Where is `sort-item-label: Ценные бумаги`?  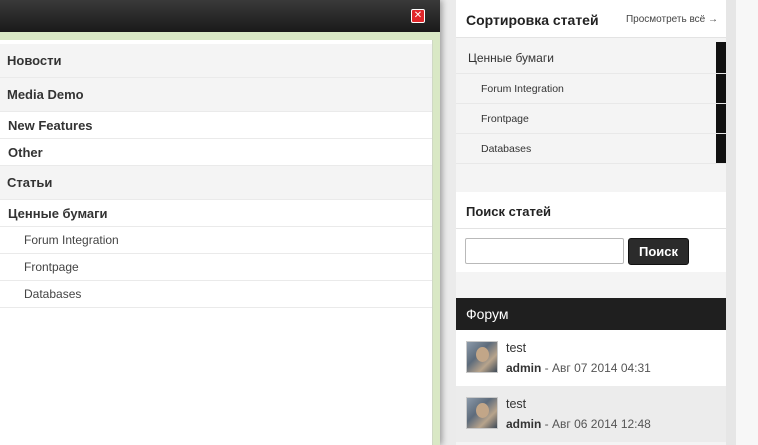 sort-item-label: Ценные бумаги is located at coordinates (511, 57).